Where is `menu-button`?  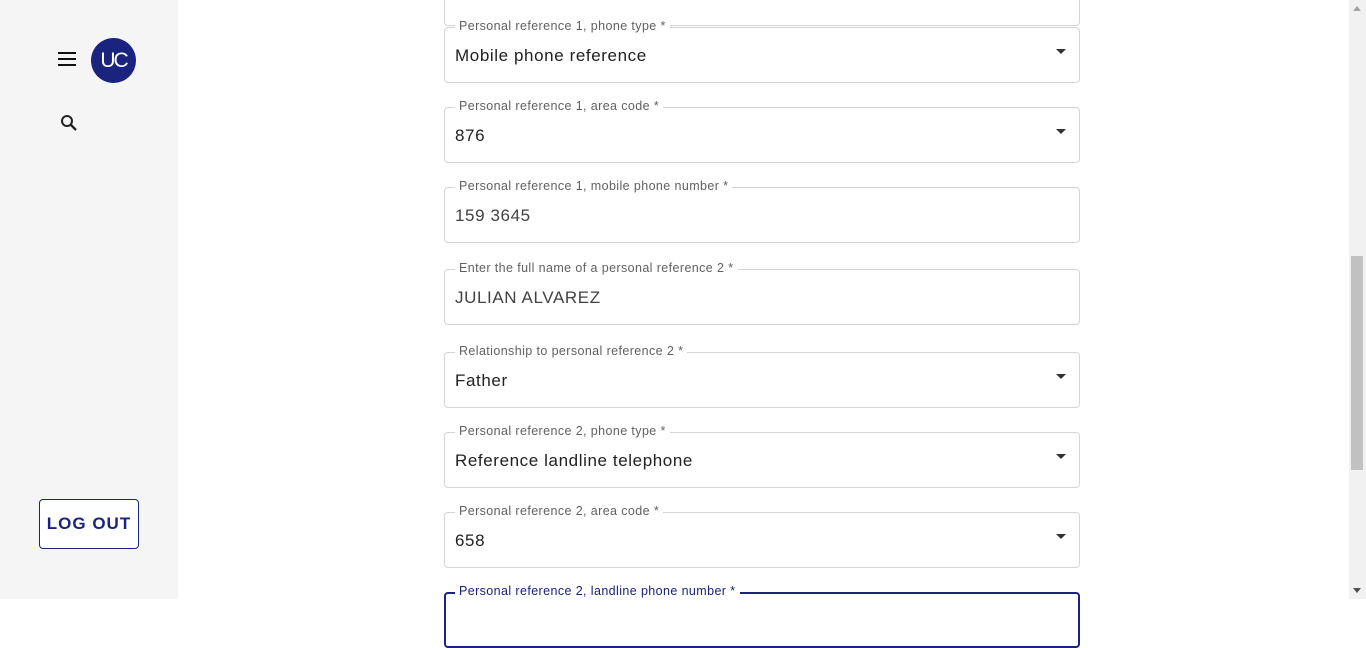
menu-button is located at coordinates (67, 59).